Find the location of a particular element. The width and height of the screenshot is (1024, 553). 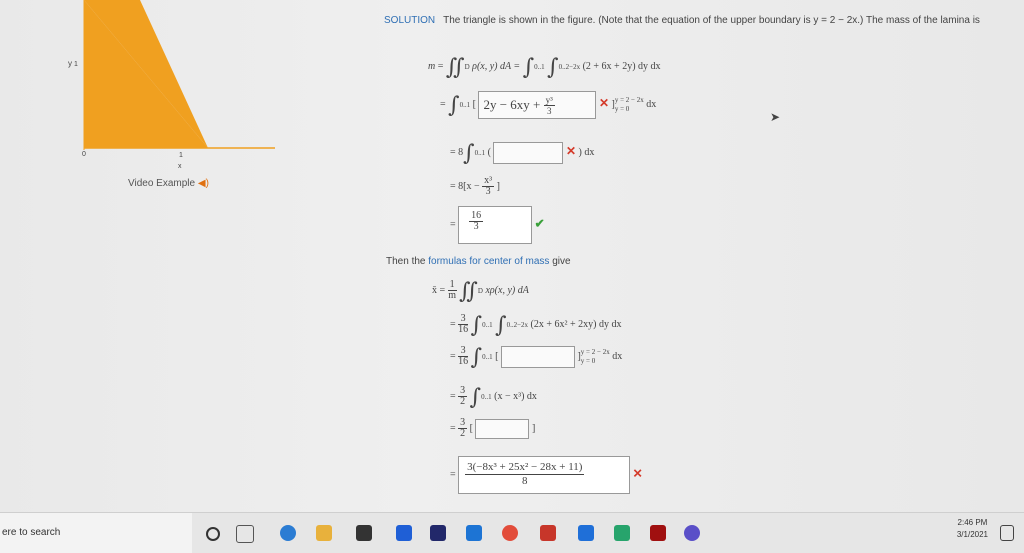

mass-answer: = 16 3 ✔ is located at coordinates (497, 225).